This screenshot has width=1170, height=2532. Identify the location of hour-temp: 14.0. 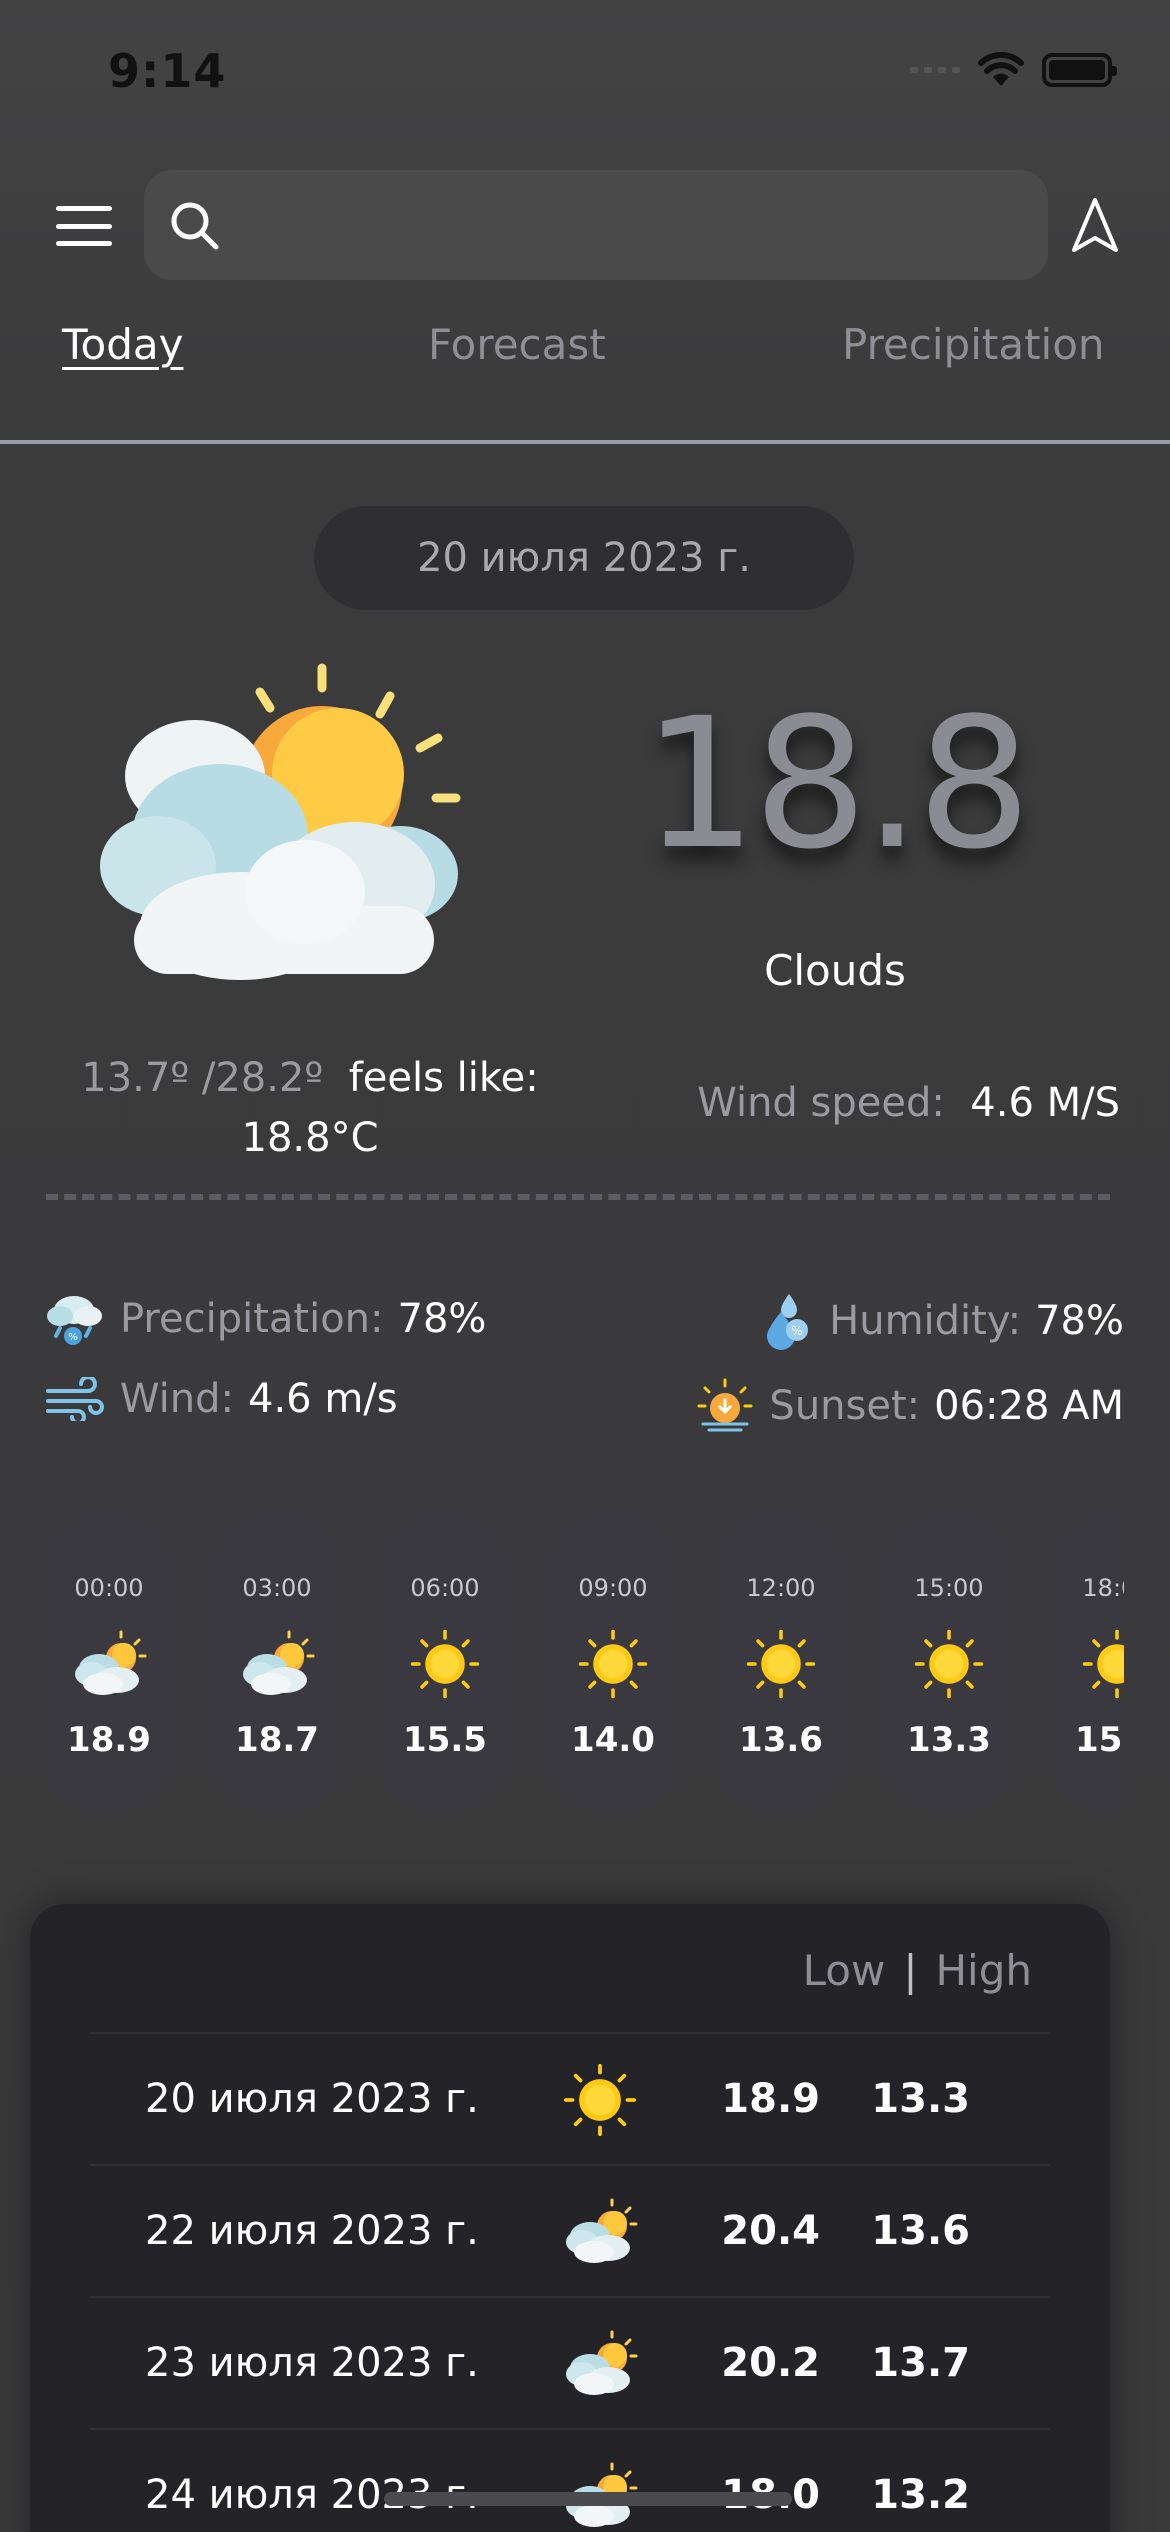
(613, 1740).